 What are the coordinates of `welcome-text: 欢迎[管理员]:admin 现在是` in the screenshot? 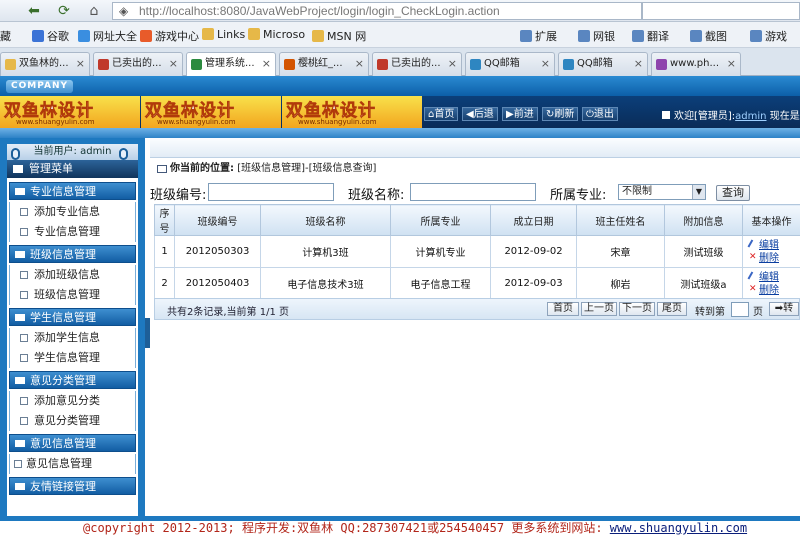 It's located at (731, 114).